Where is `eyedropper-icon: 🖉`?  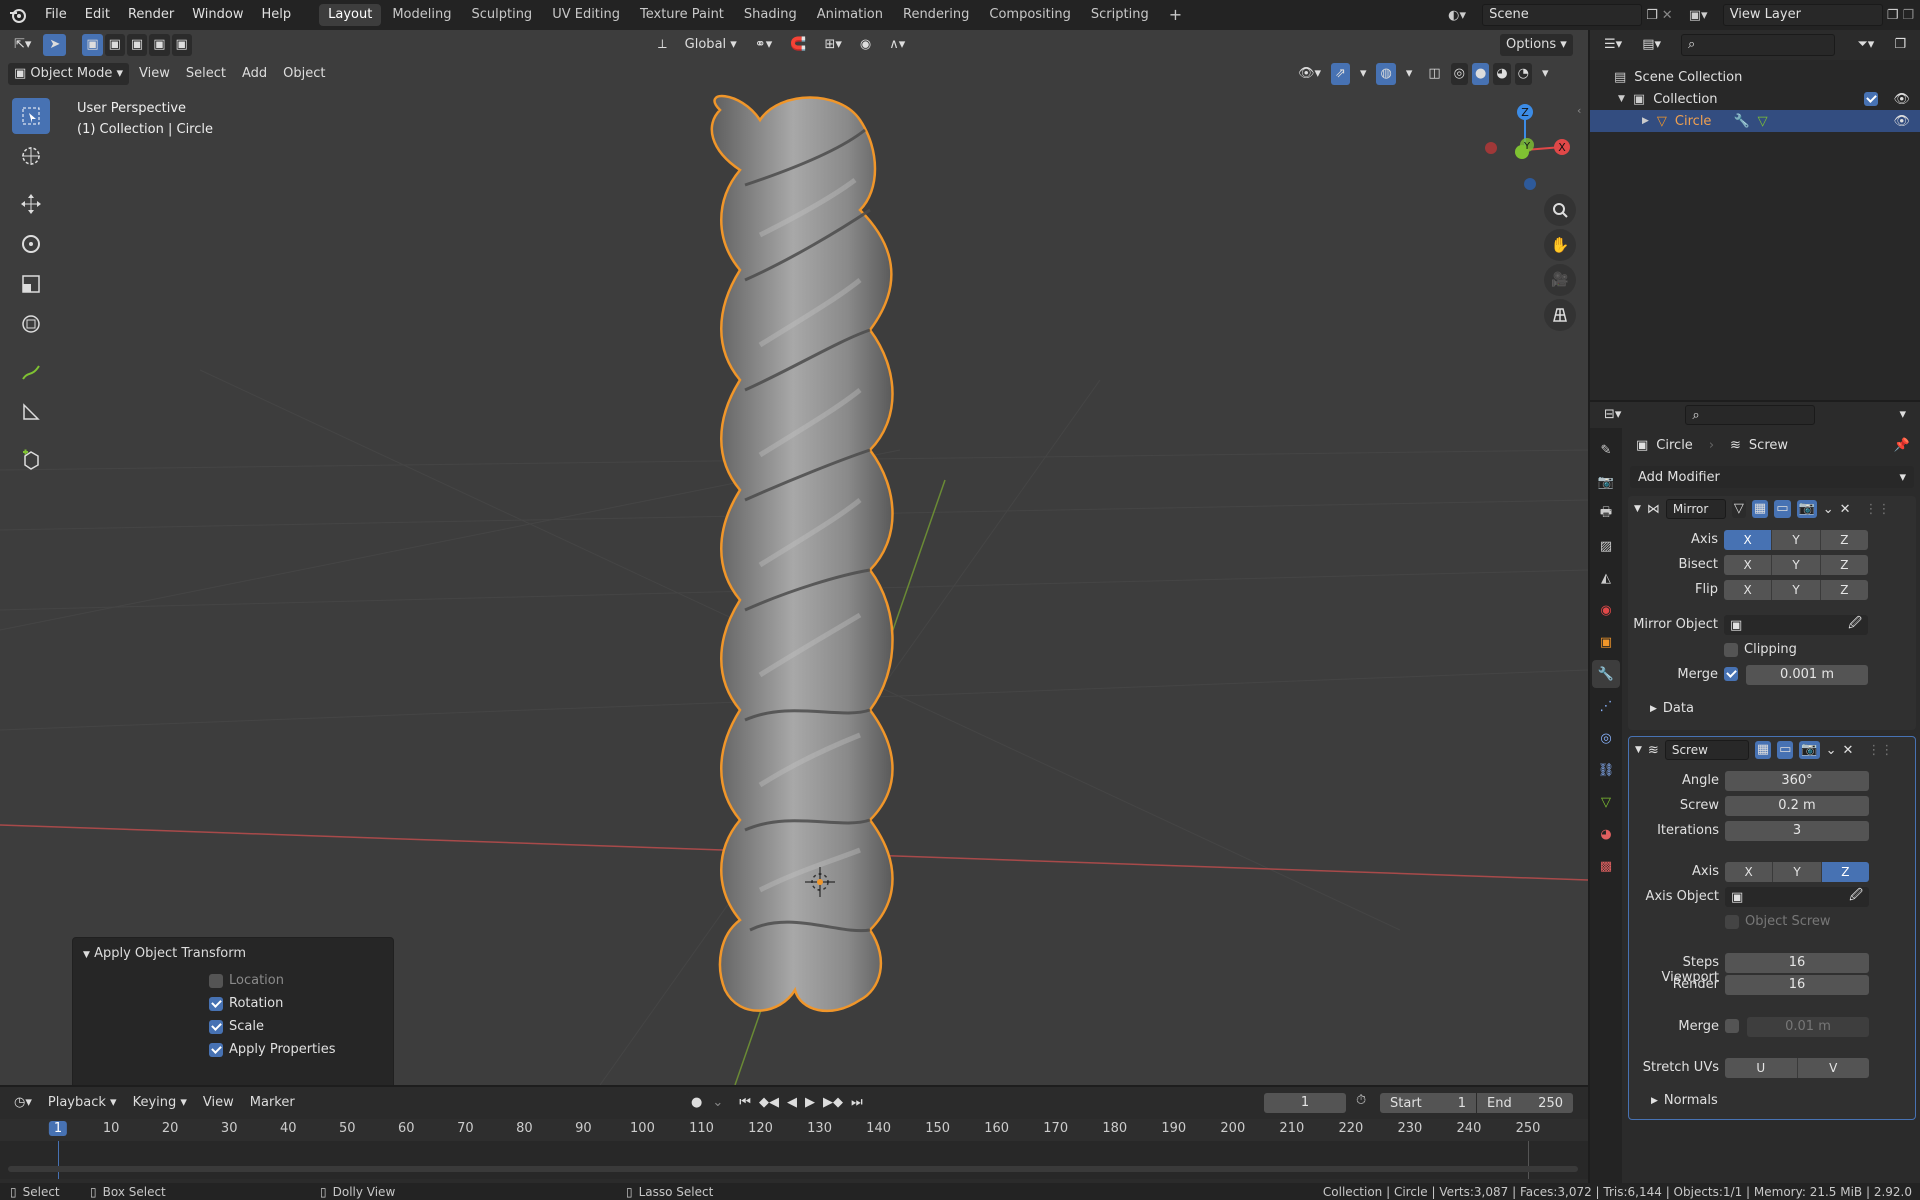
eyedropper-icon: 🖉 is located at coordinates (1855, 625).